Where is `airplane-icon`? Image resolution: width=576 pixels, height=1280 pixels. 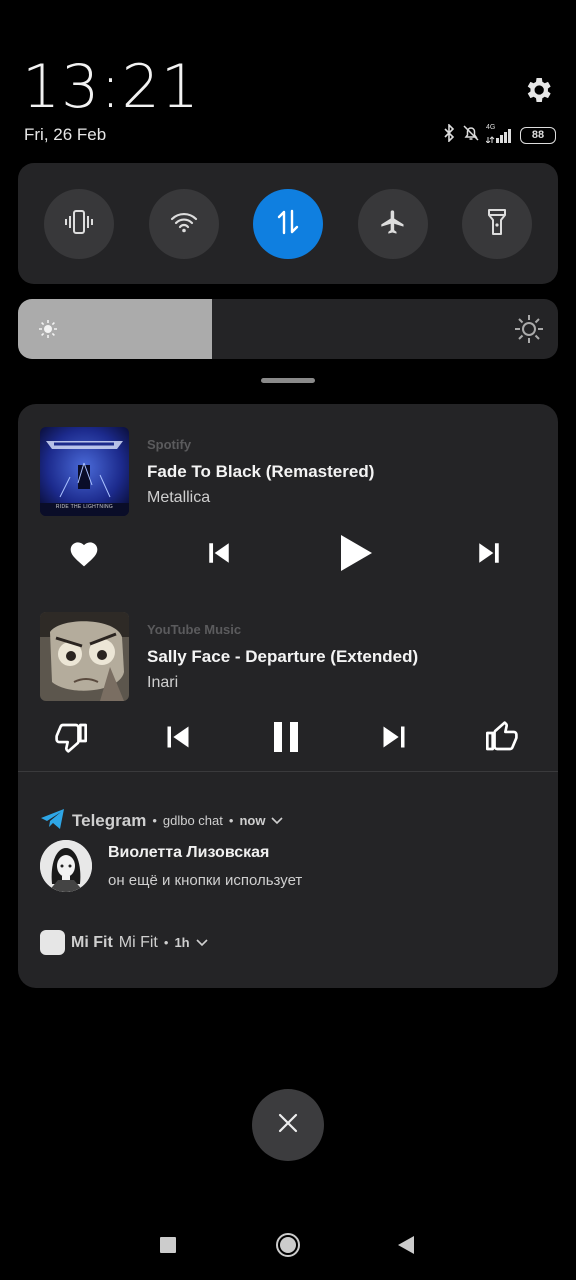 airplane-icon is located at coordinates (393, 224).